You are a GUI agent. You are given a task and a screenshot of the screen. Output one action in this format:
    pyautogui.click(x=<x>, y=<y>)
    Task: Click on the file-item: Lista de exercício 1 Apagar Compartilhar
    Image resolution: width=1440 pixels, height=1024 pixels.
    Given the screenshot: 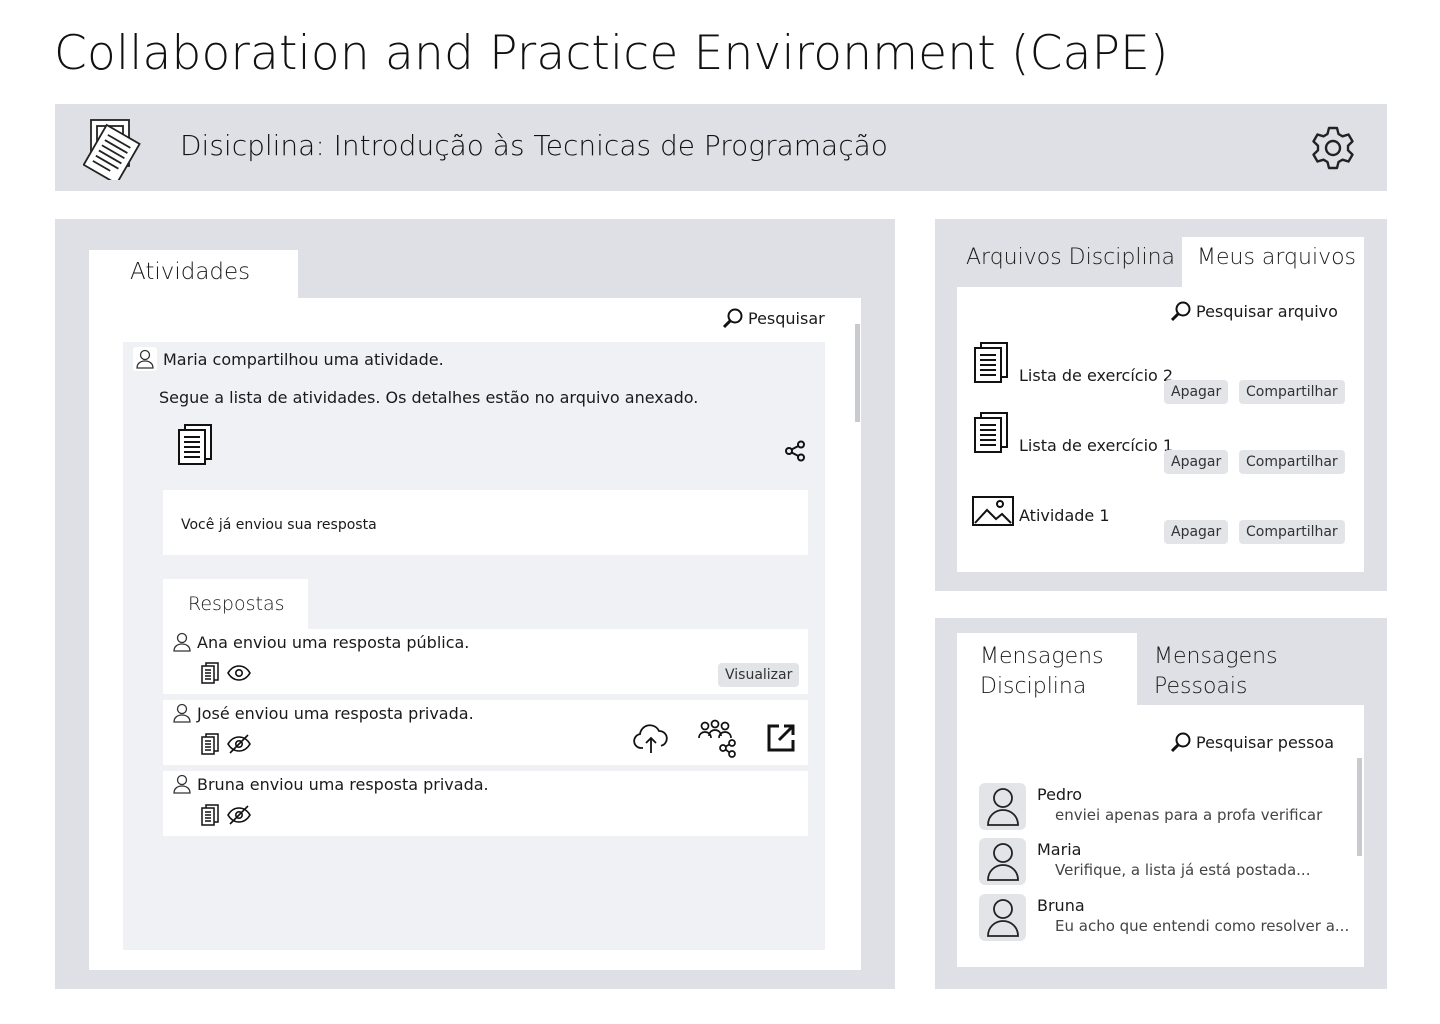 What is the action you would take?
    pyautogui.click(x=1163, y=443)
    